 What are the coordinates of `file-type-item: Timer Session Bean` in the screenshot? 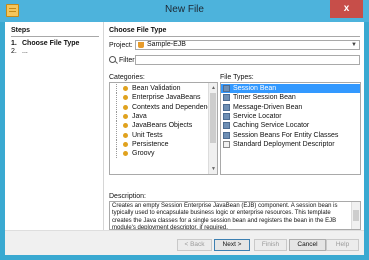 It's located at (290, 97).